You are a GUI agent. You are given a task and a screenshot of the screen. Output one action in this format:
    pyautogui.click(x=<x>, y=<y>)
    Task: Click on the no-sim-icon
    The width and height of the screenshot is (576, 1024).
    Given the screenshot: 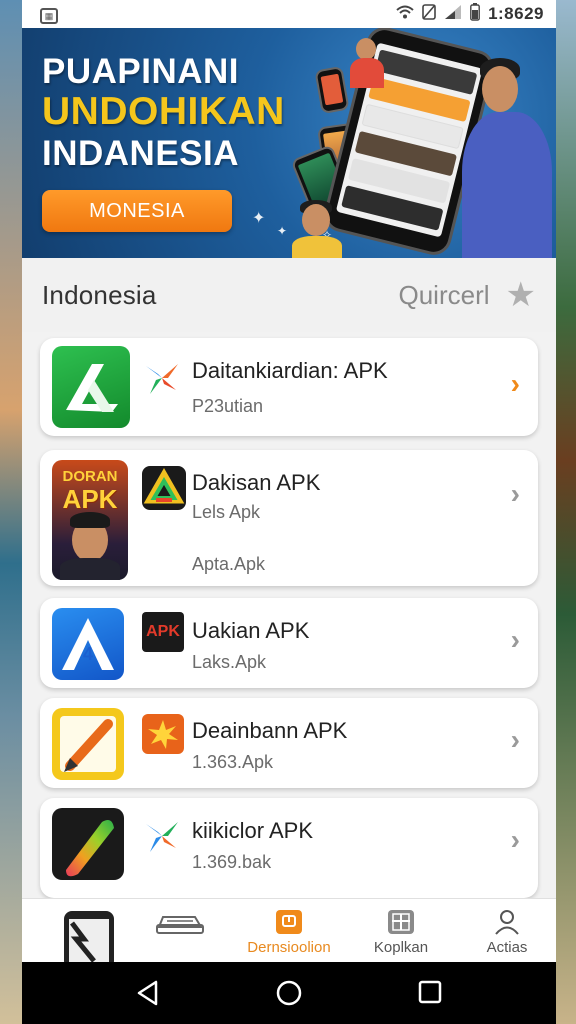 What is the action you would take?
    pyautogui.click(x=429, y=14)
    